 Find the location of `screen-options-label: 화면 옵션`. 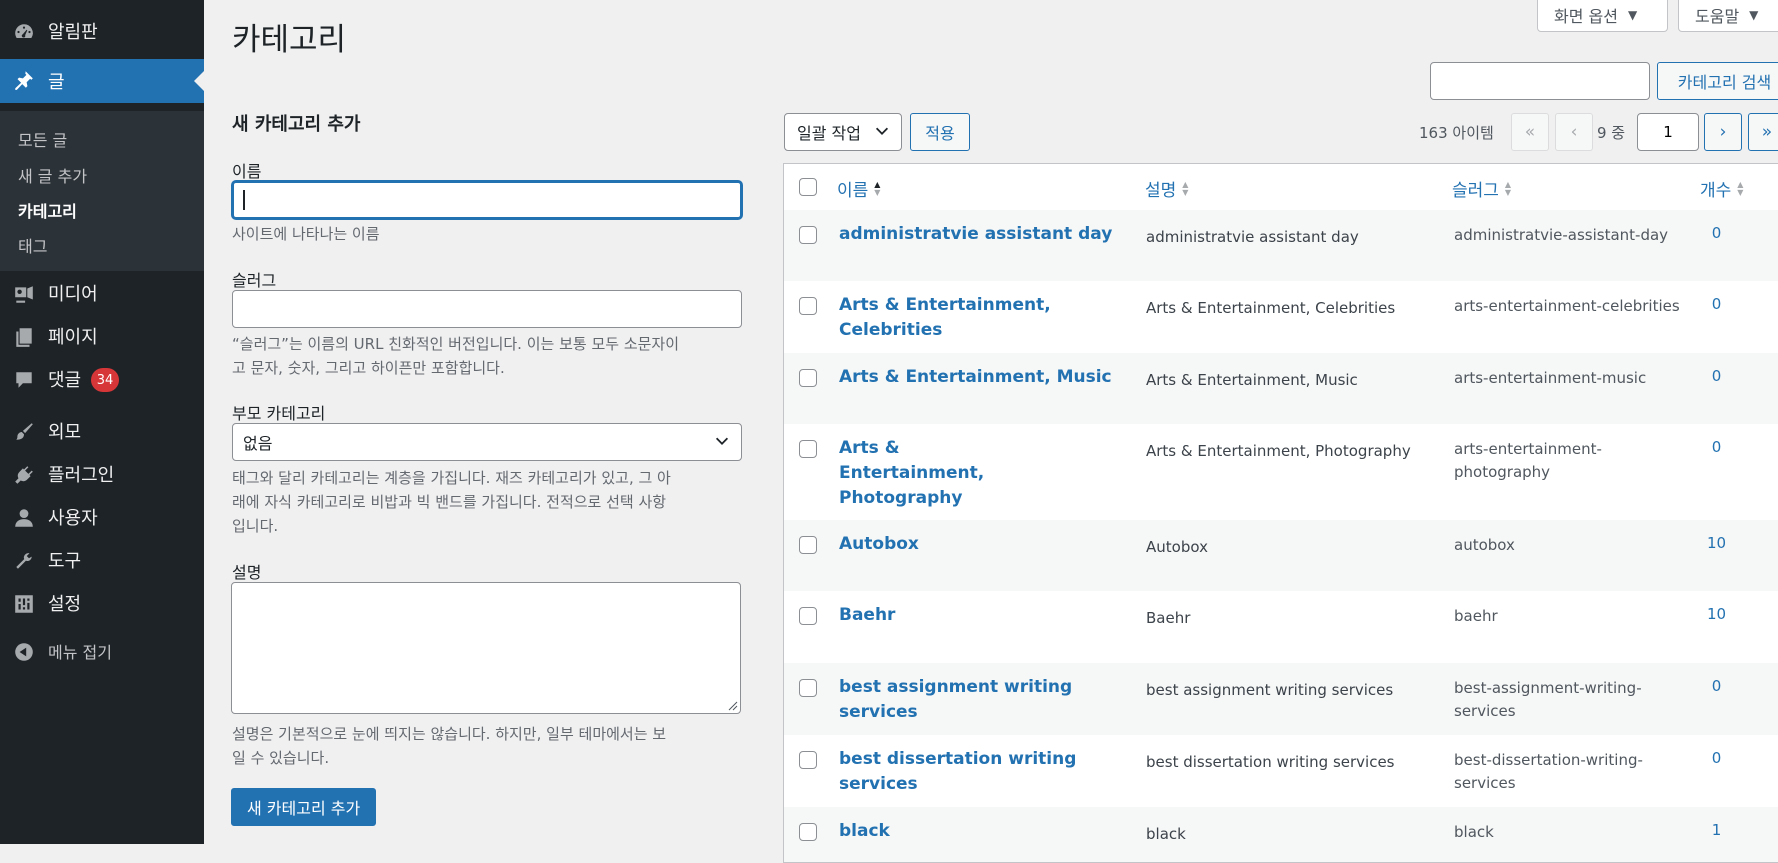

screen-options-label: 화면 옵션 is located at coordinates (1586, 16).